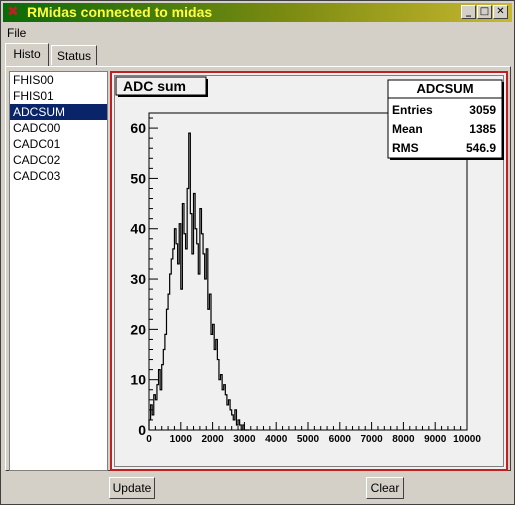 Image resolution: width=515 pixels, height=505 pixels. What do you see at coordinates (74, 55) in the screenshot?
I see `tab-status: Status` at bounding box center [74, 55].